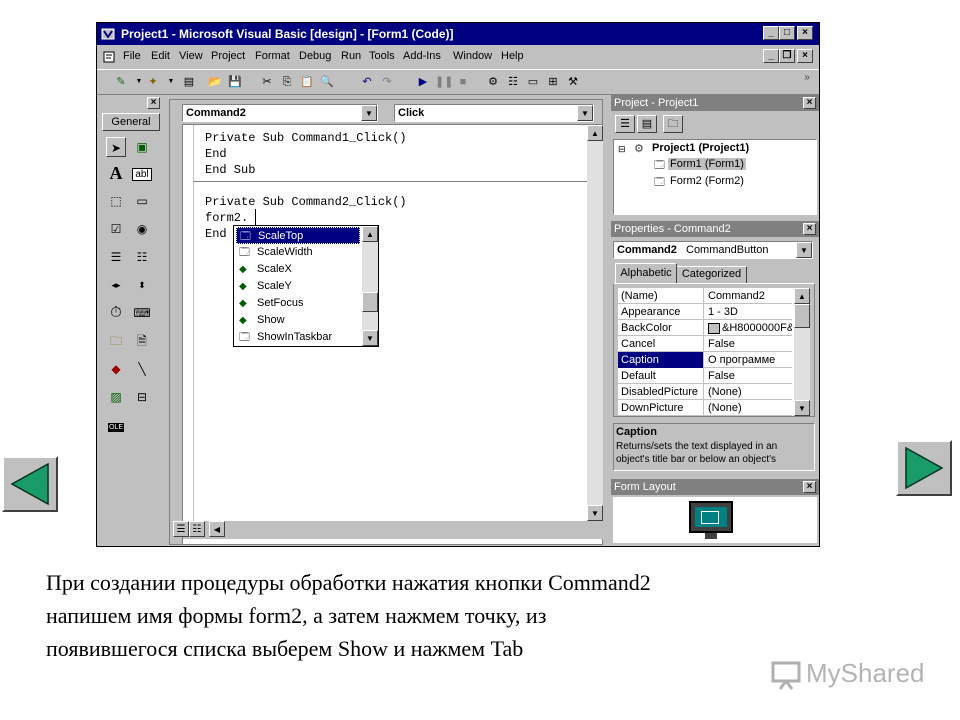 The width and height of the screenshot is (960, 720). Describe the element at coordinates (280, 113) in the screenshot. I see `object-combo: Command2 ▼` at that location.